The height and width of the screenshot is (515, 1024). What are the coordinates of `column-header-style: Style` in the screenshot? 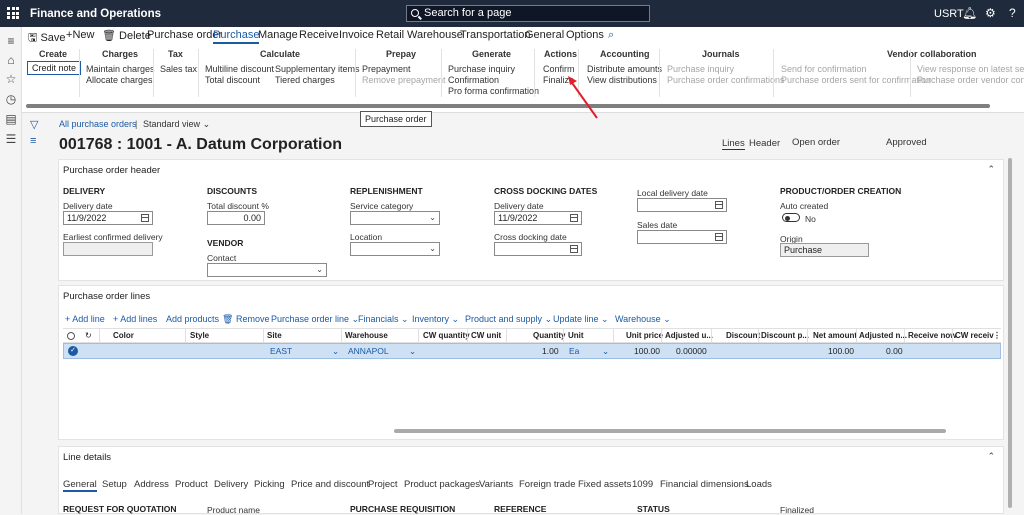 It's located at (199, 335).